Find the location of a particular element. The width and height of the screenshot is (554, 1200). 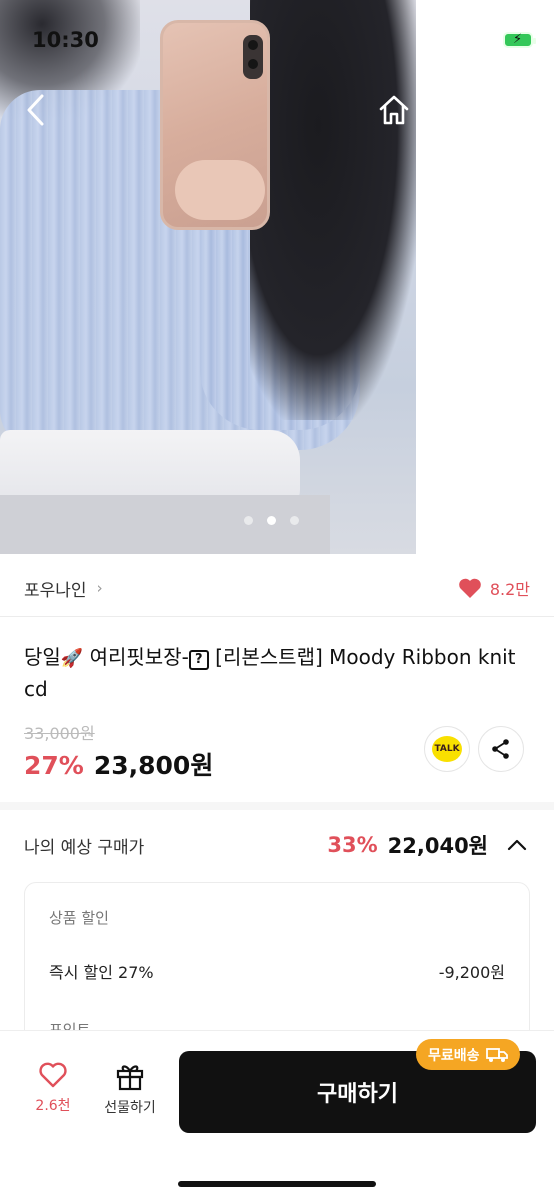

breakdown-section-title: 상품 할인 is located at coordinates (79, 918).